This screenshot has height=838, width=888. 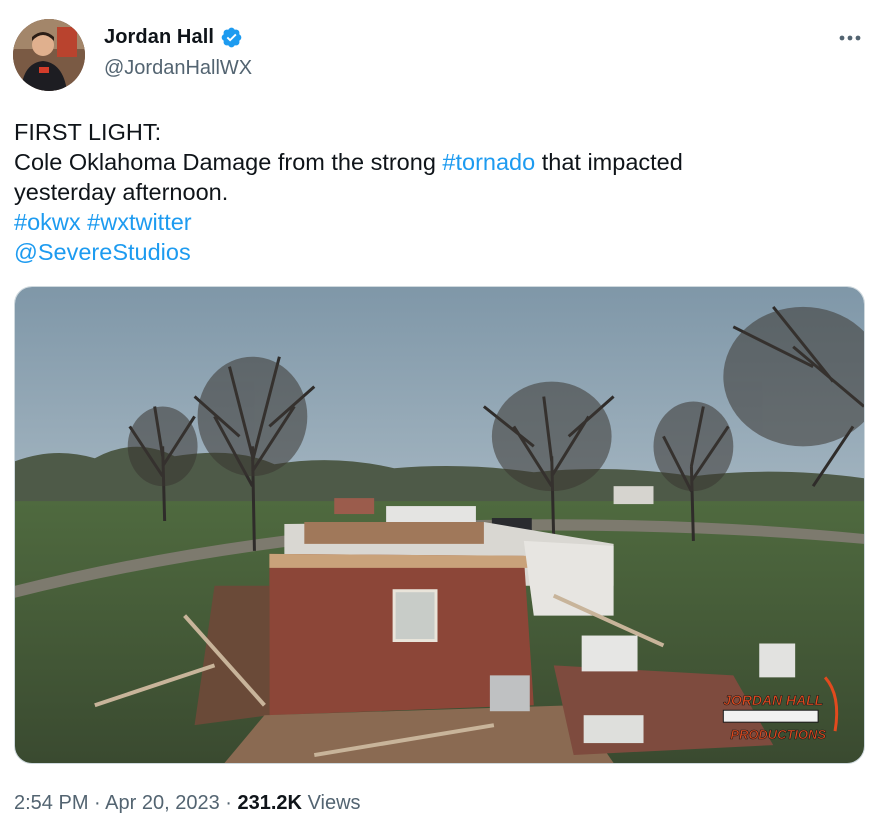 What do you see at coordinates (850, 38) in the screenshot?
I see `more-options-icon` at bounding box center [850, 38].